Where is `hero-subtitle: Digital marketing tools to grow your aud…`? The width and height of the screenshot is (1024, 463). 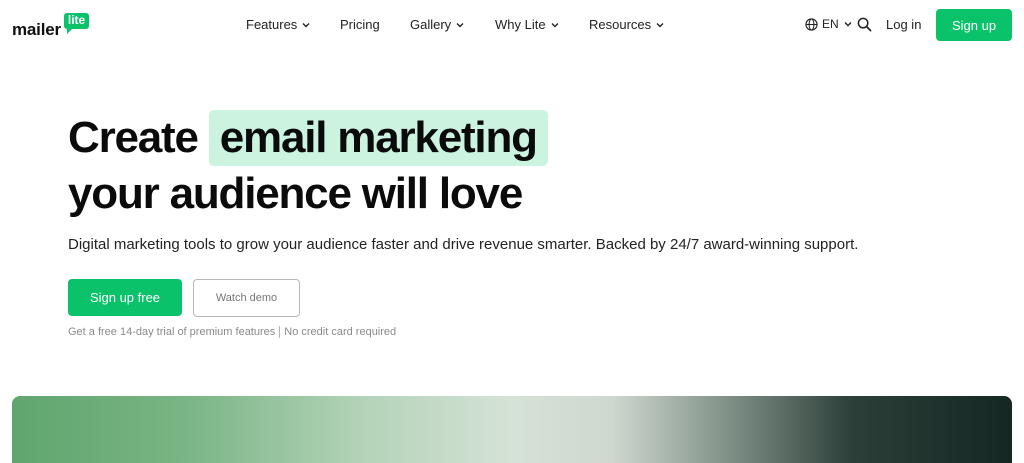
hero-subtitle: Digital marketing tools to grow your aud… is located at coordinates (463, 244).